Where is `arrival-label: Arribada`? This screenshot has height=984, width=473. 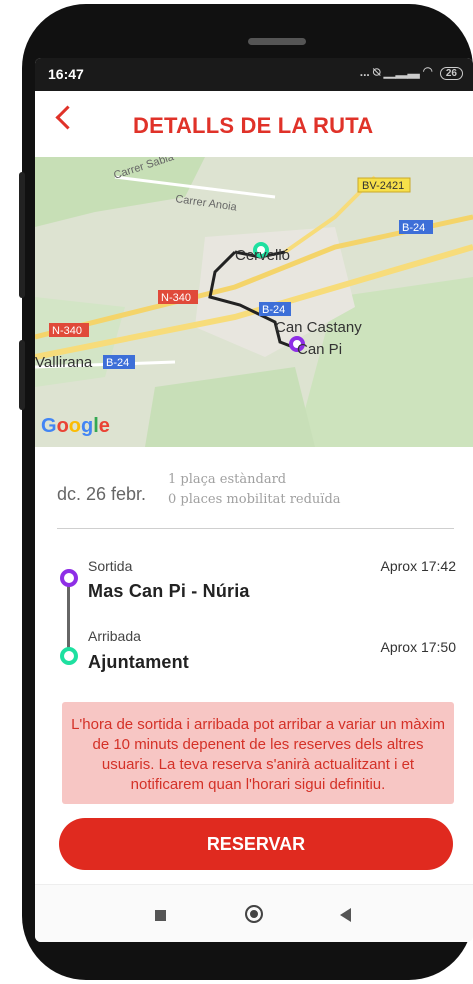
arrival-label: Arribada is located at coordinates (114, 636).